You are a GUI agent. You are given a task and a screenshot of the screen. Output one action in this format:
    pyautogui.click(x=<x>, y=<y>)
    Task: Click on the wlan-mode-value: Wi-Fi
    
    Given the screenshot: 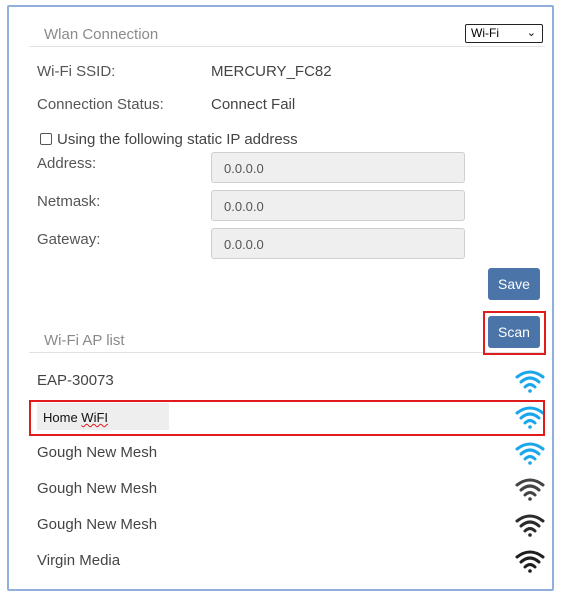 What is the action you would take?
    pyautogui.click(x=485, y=33)
    